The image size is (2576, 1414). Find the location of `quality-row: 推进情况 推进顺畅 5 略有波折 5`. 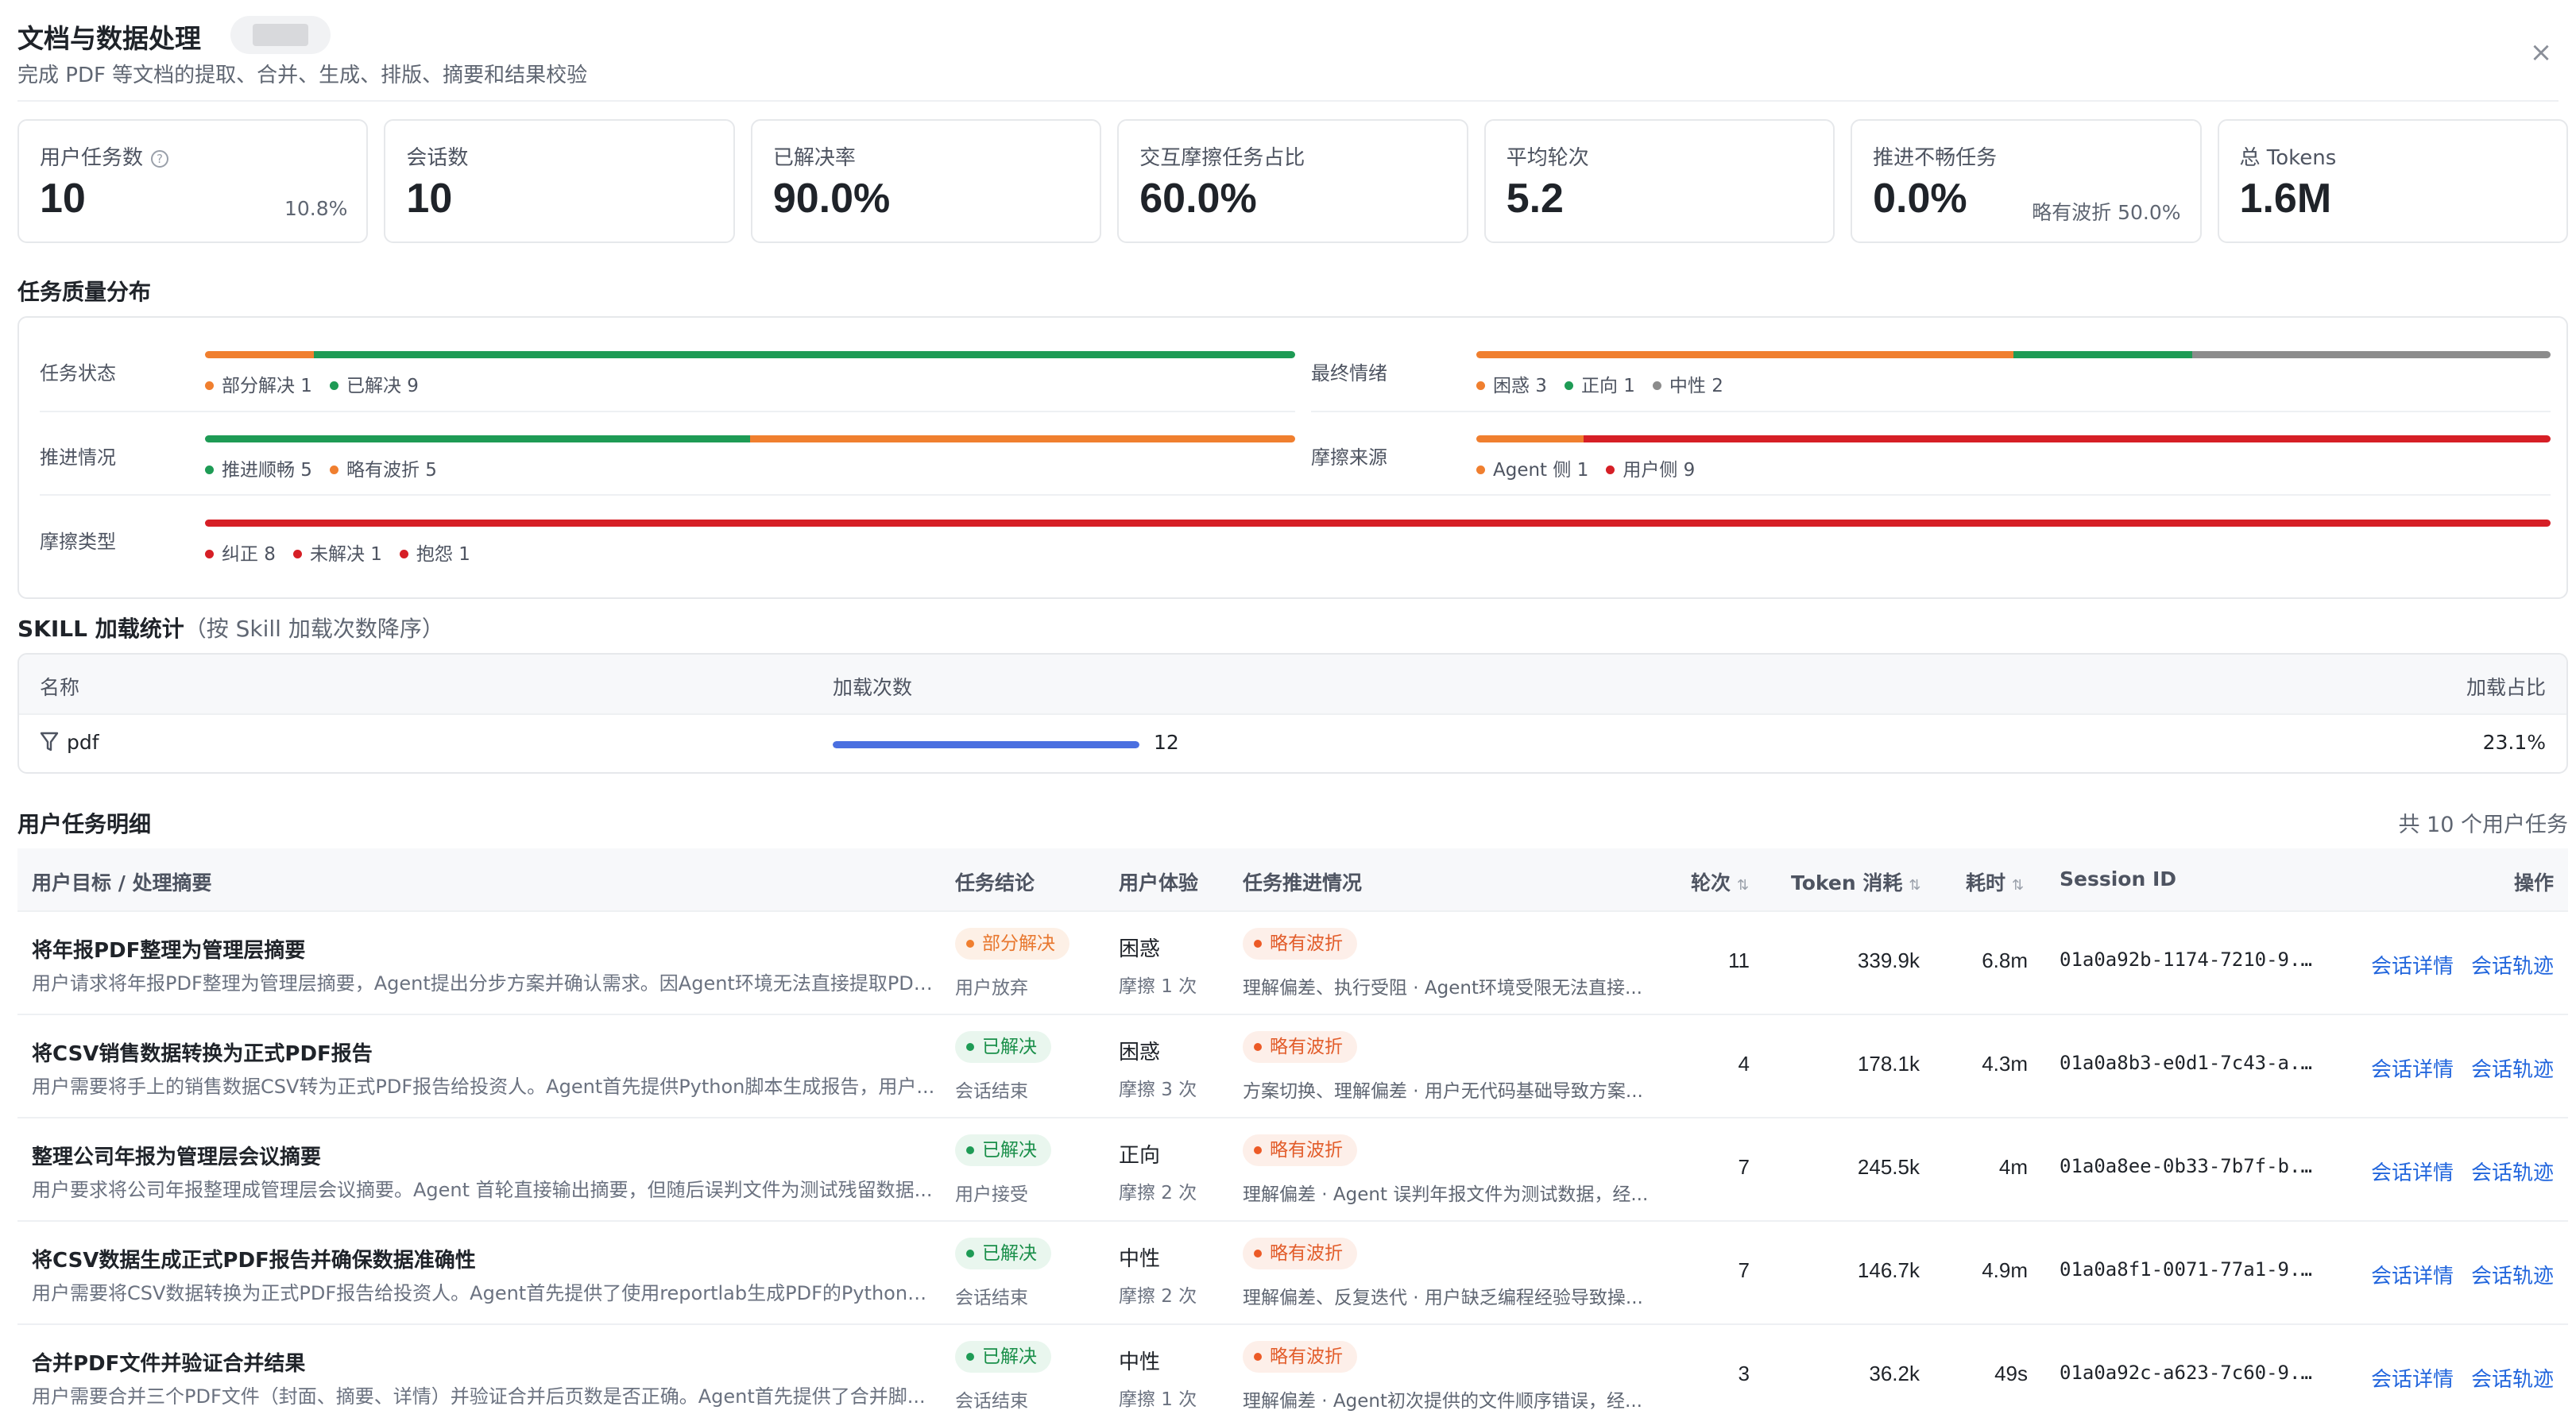

quality-row: 推进情况 推进顺畅 5 略有波折 5 is located at coordinates (667, 444).